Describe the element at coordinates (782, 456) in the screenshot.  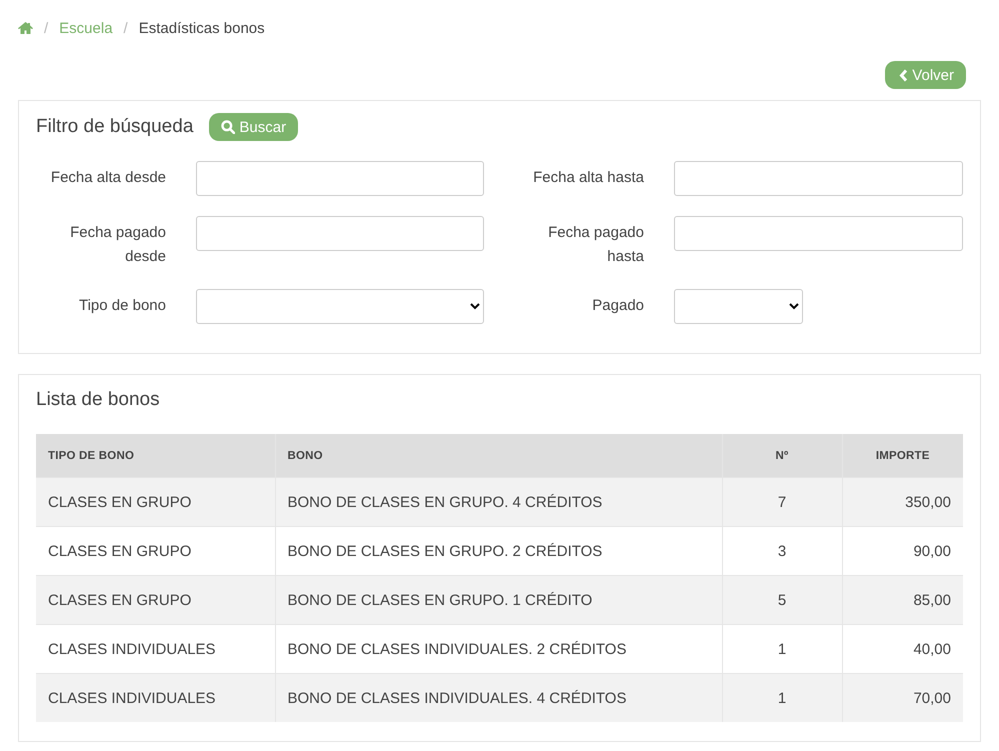
I see `column-header: Nº` at that location.